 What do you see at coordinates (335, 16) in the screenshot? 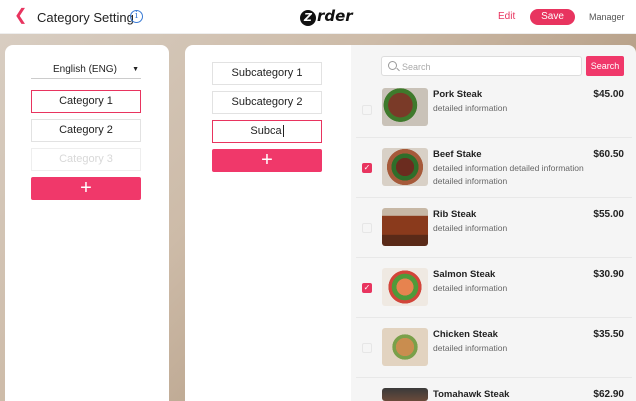
I see `logo-text: rder` at bounding box center [335, 16].